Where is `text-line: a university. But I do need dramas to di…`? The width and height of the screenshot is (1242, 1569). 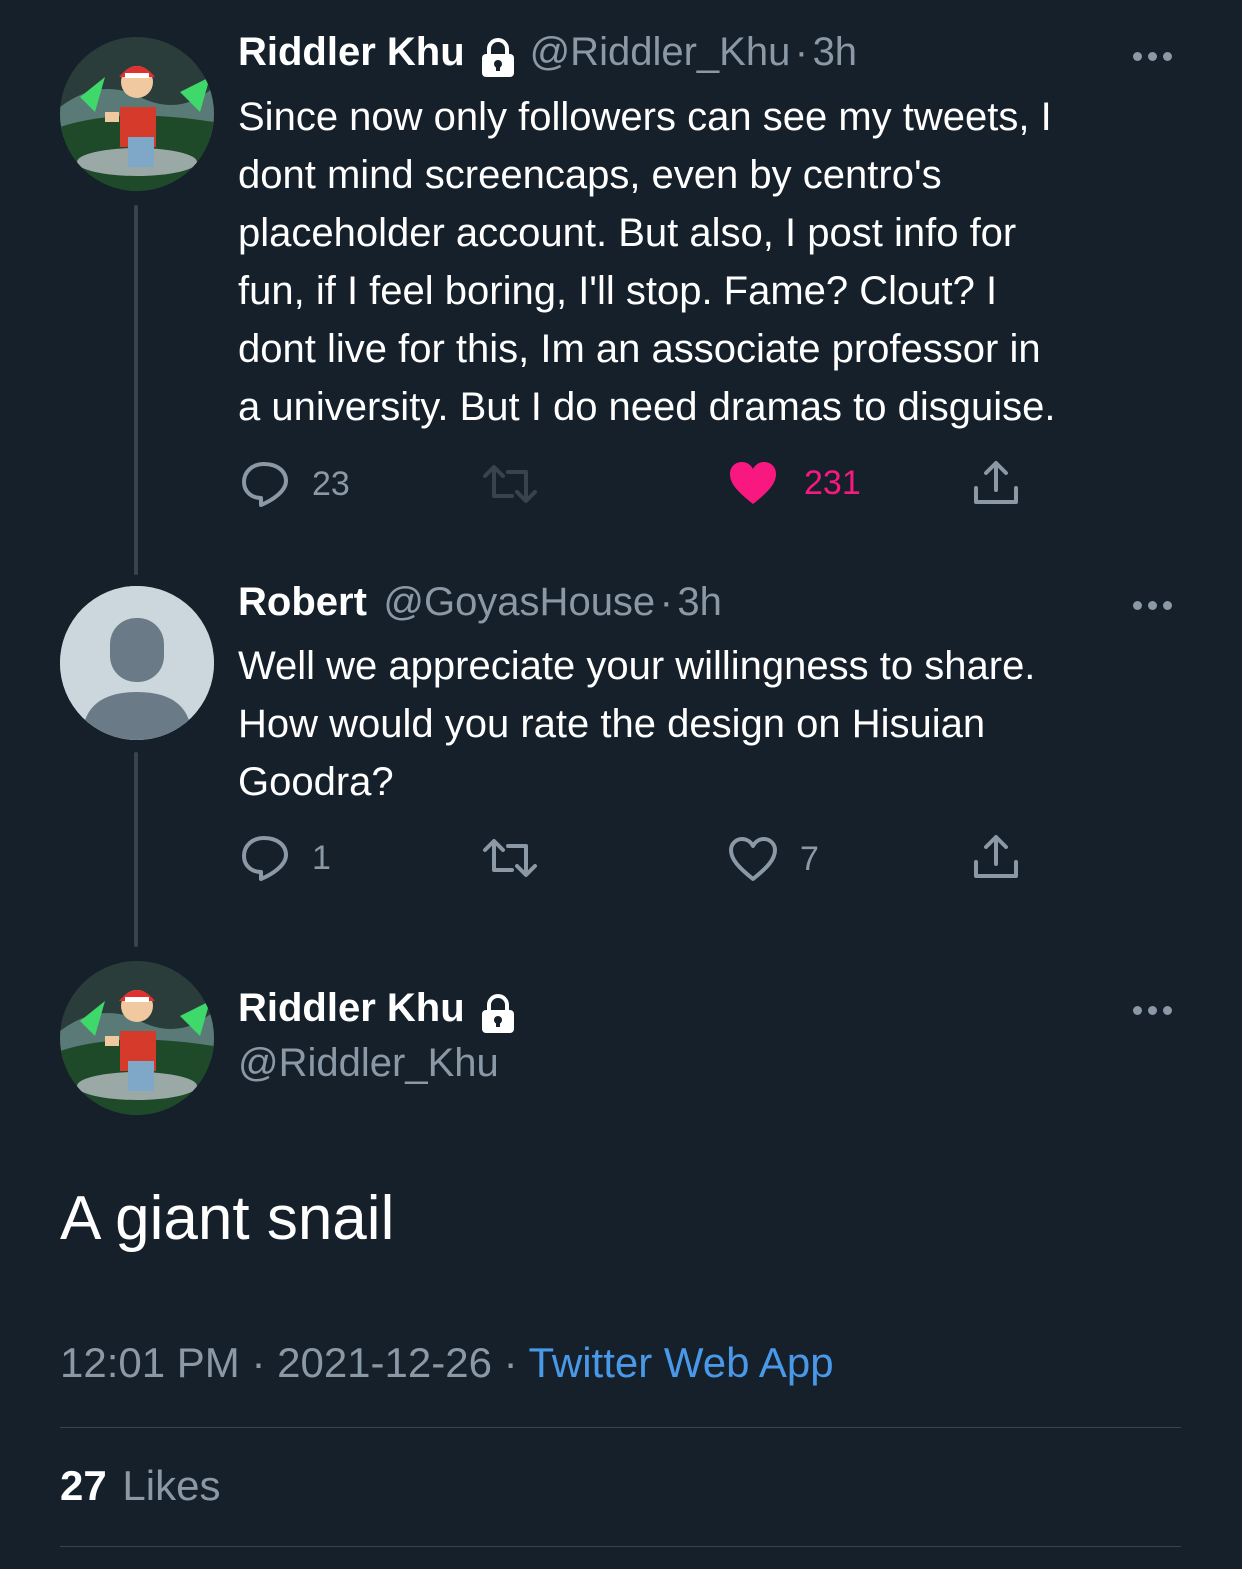
text-line: a university. But I do need dramas to di… is located at coordinates (647, 407).